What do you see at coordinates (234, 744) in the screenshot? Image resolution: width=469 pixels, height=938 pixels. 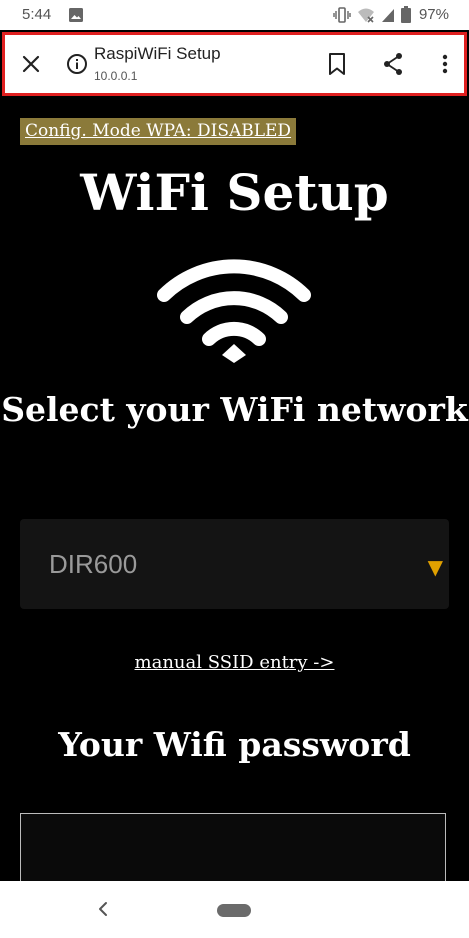 I see `password-heading: Your Wifi password` at bounding box center [234, 744].